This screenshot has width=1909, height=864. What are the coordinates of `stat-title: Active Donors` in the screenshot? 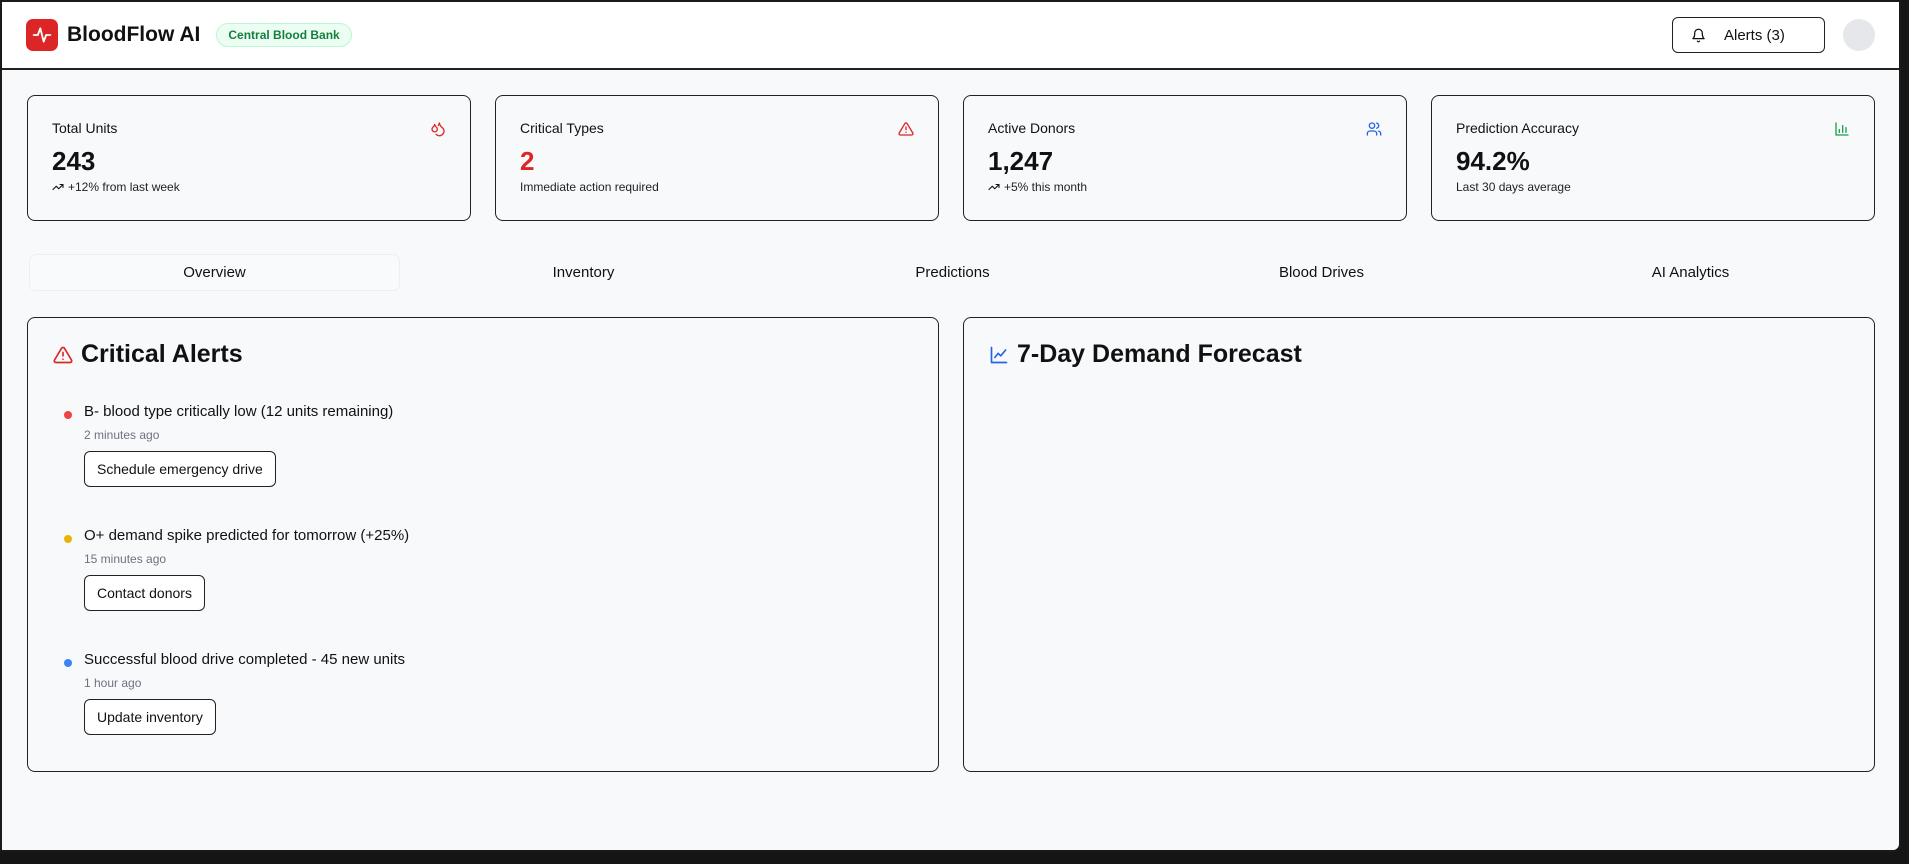 It's located at (1032, 128).